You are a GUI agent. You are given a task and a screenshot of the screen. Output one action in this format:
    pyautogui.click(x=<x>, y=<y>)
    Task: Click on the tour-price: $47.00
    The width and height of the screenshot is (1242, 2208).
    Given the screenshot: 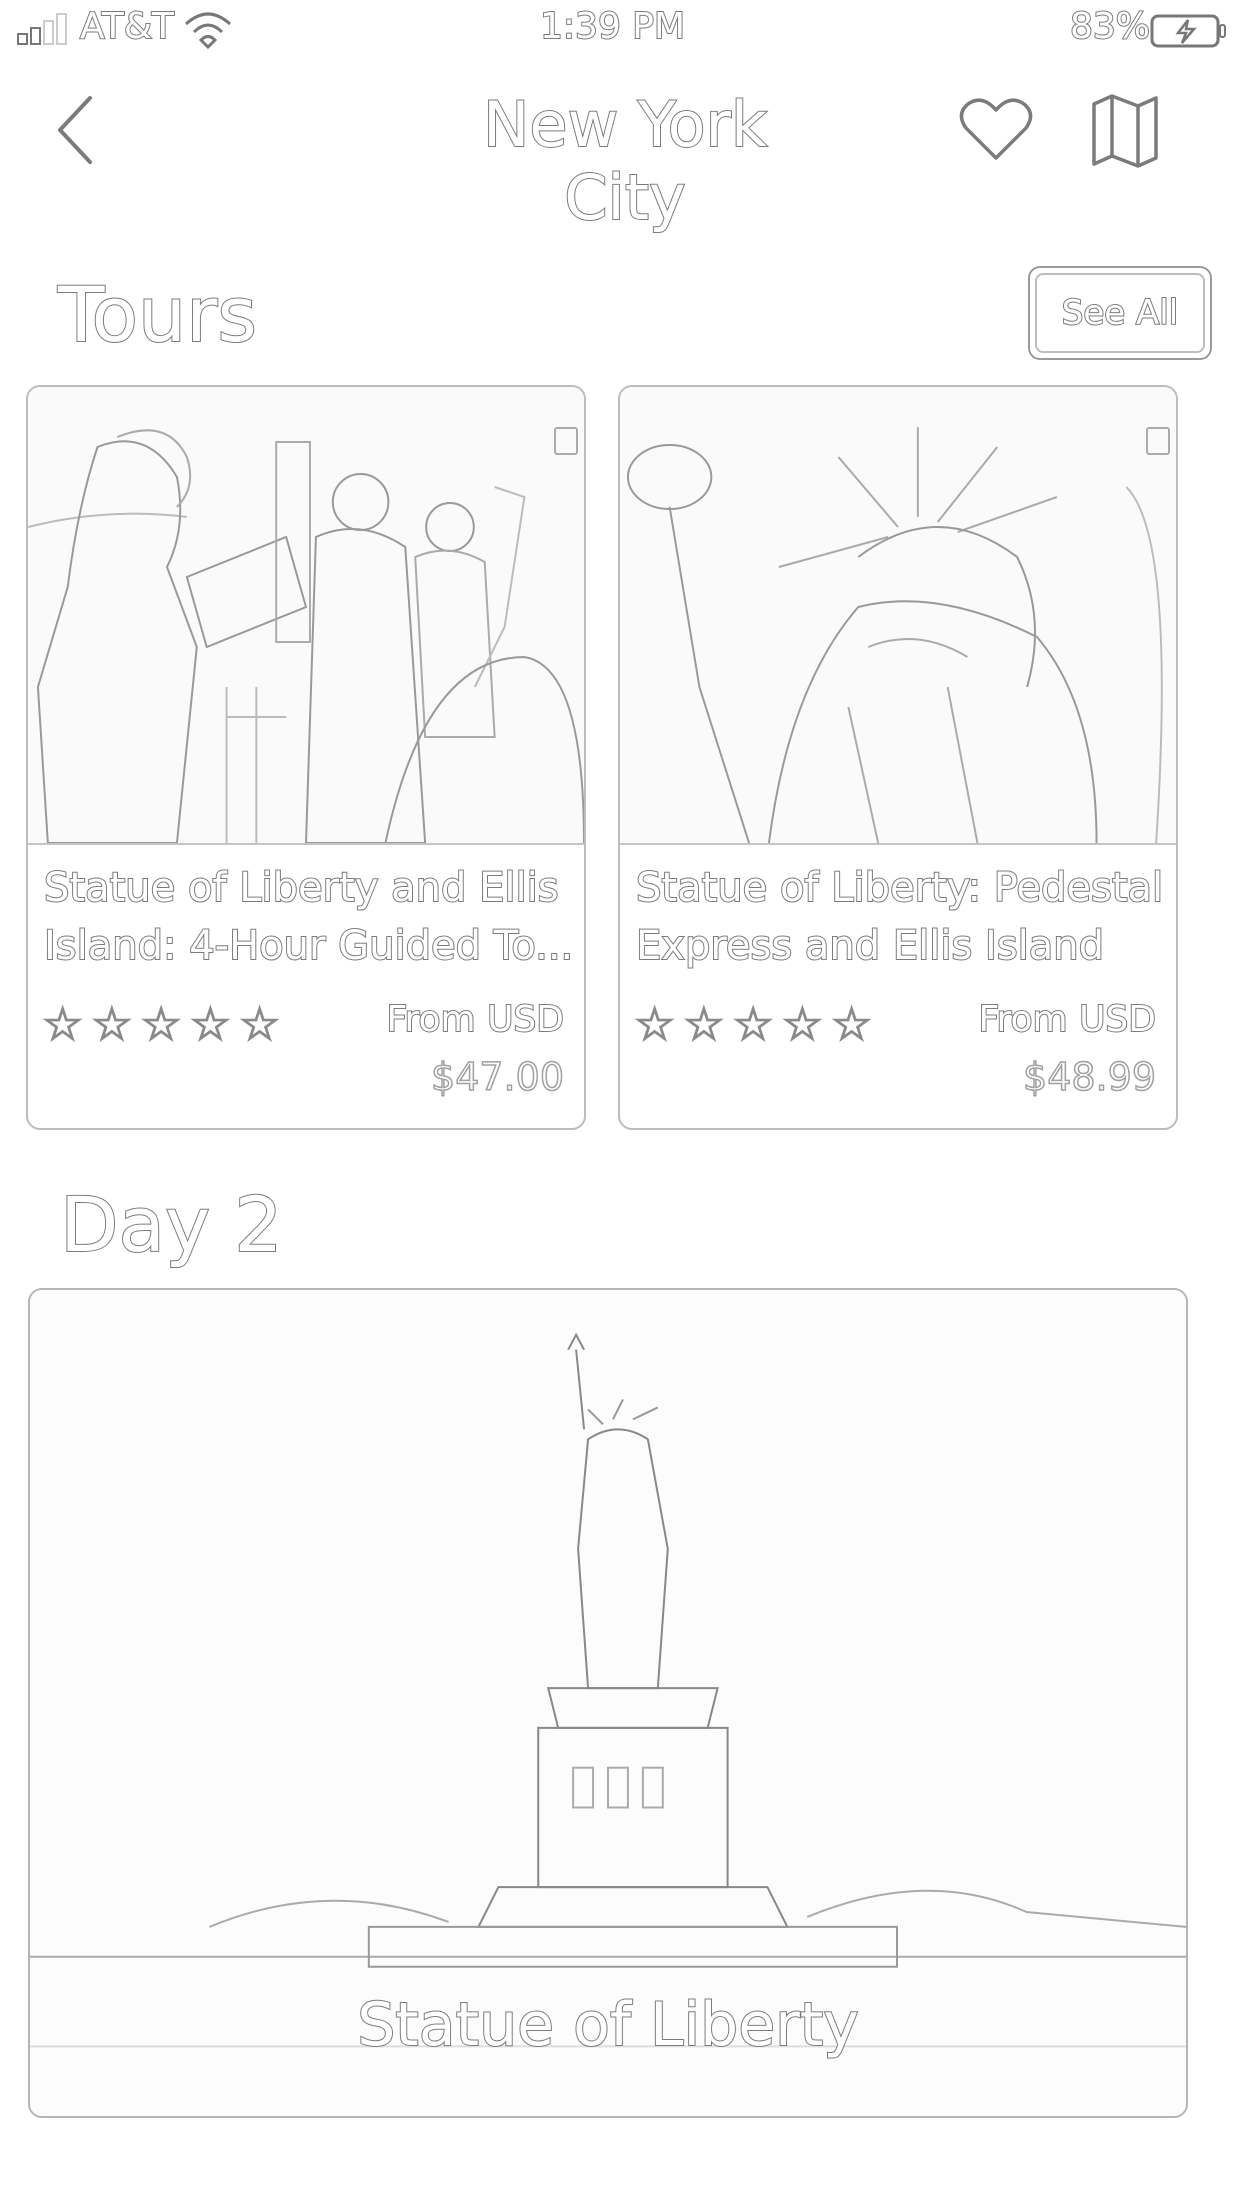 What is the action you would take?
    pyautogui.click(x=497, y=1077)
    